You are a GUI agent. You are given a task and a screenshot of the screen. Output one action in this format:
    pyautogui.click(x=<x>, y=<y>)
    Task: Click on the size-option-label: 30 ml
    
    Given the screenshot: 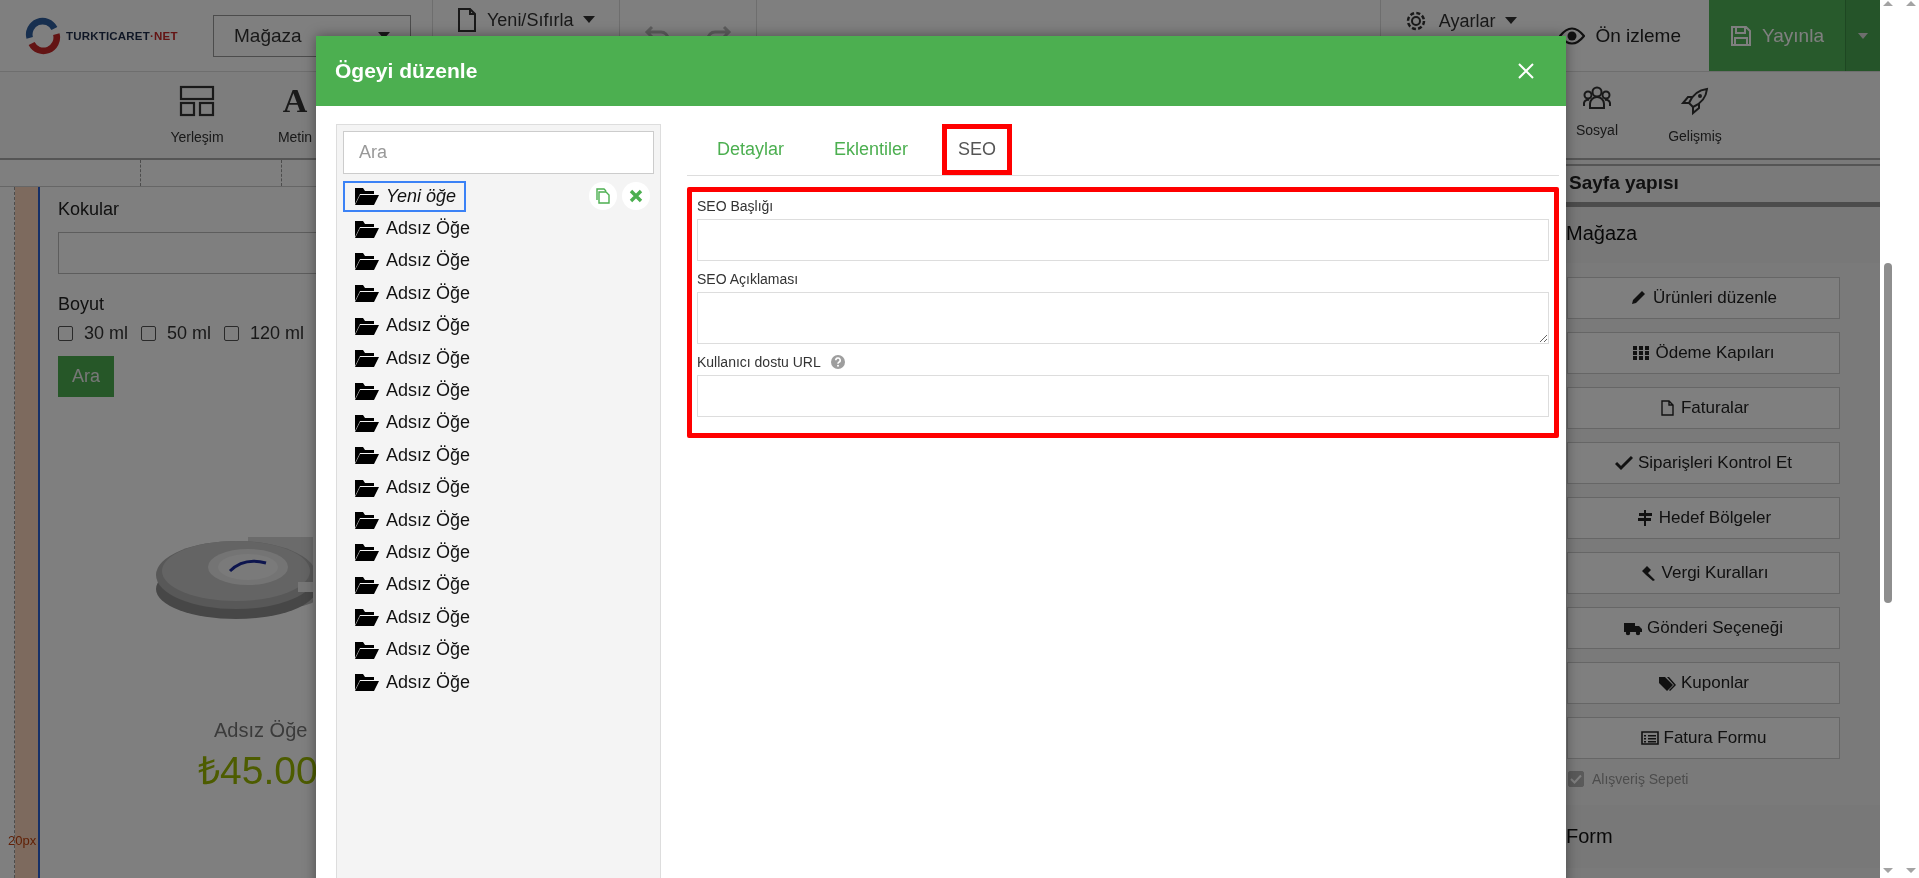 What is the action you would take?
    pyautogui.click(x=106, y=333)
    